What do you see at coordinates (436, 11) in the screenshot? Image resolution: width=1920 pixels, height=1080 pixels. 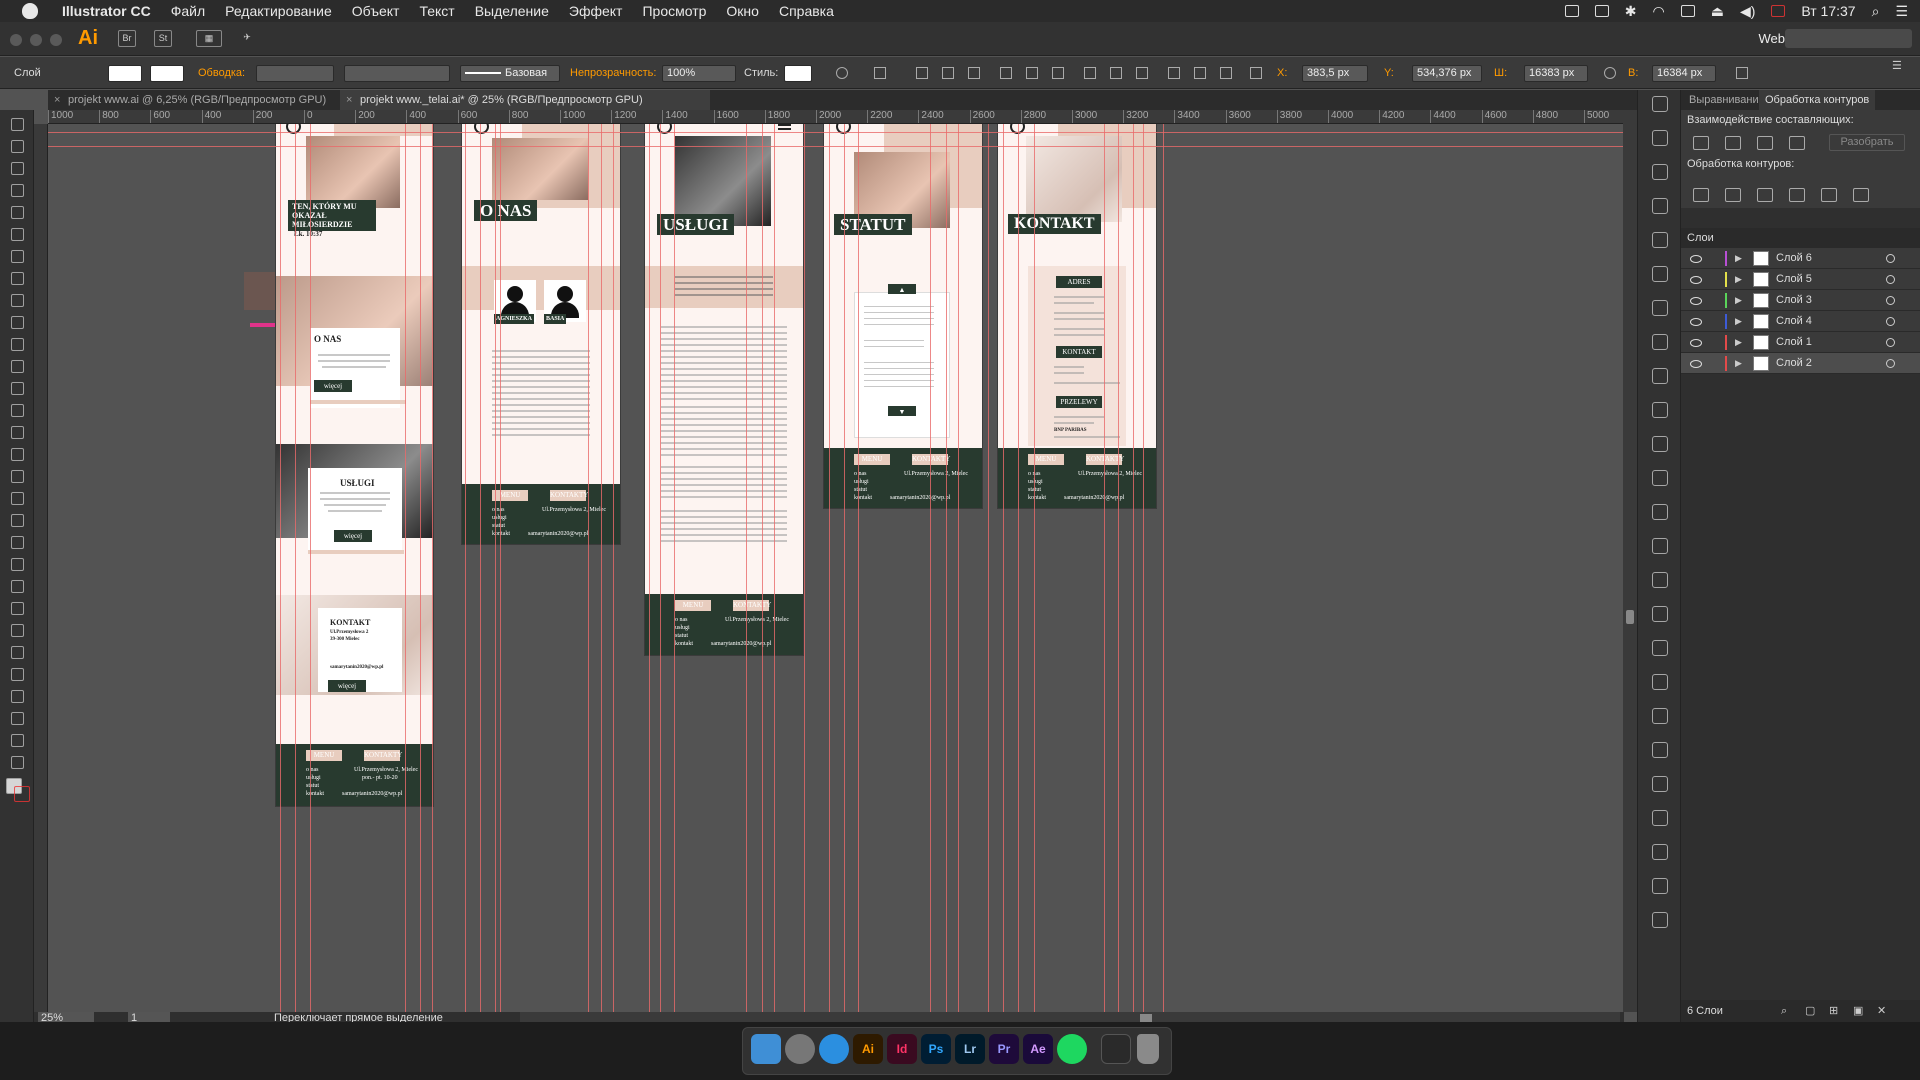 I see `menu-type: Текст` at bounding box center [436, 11].